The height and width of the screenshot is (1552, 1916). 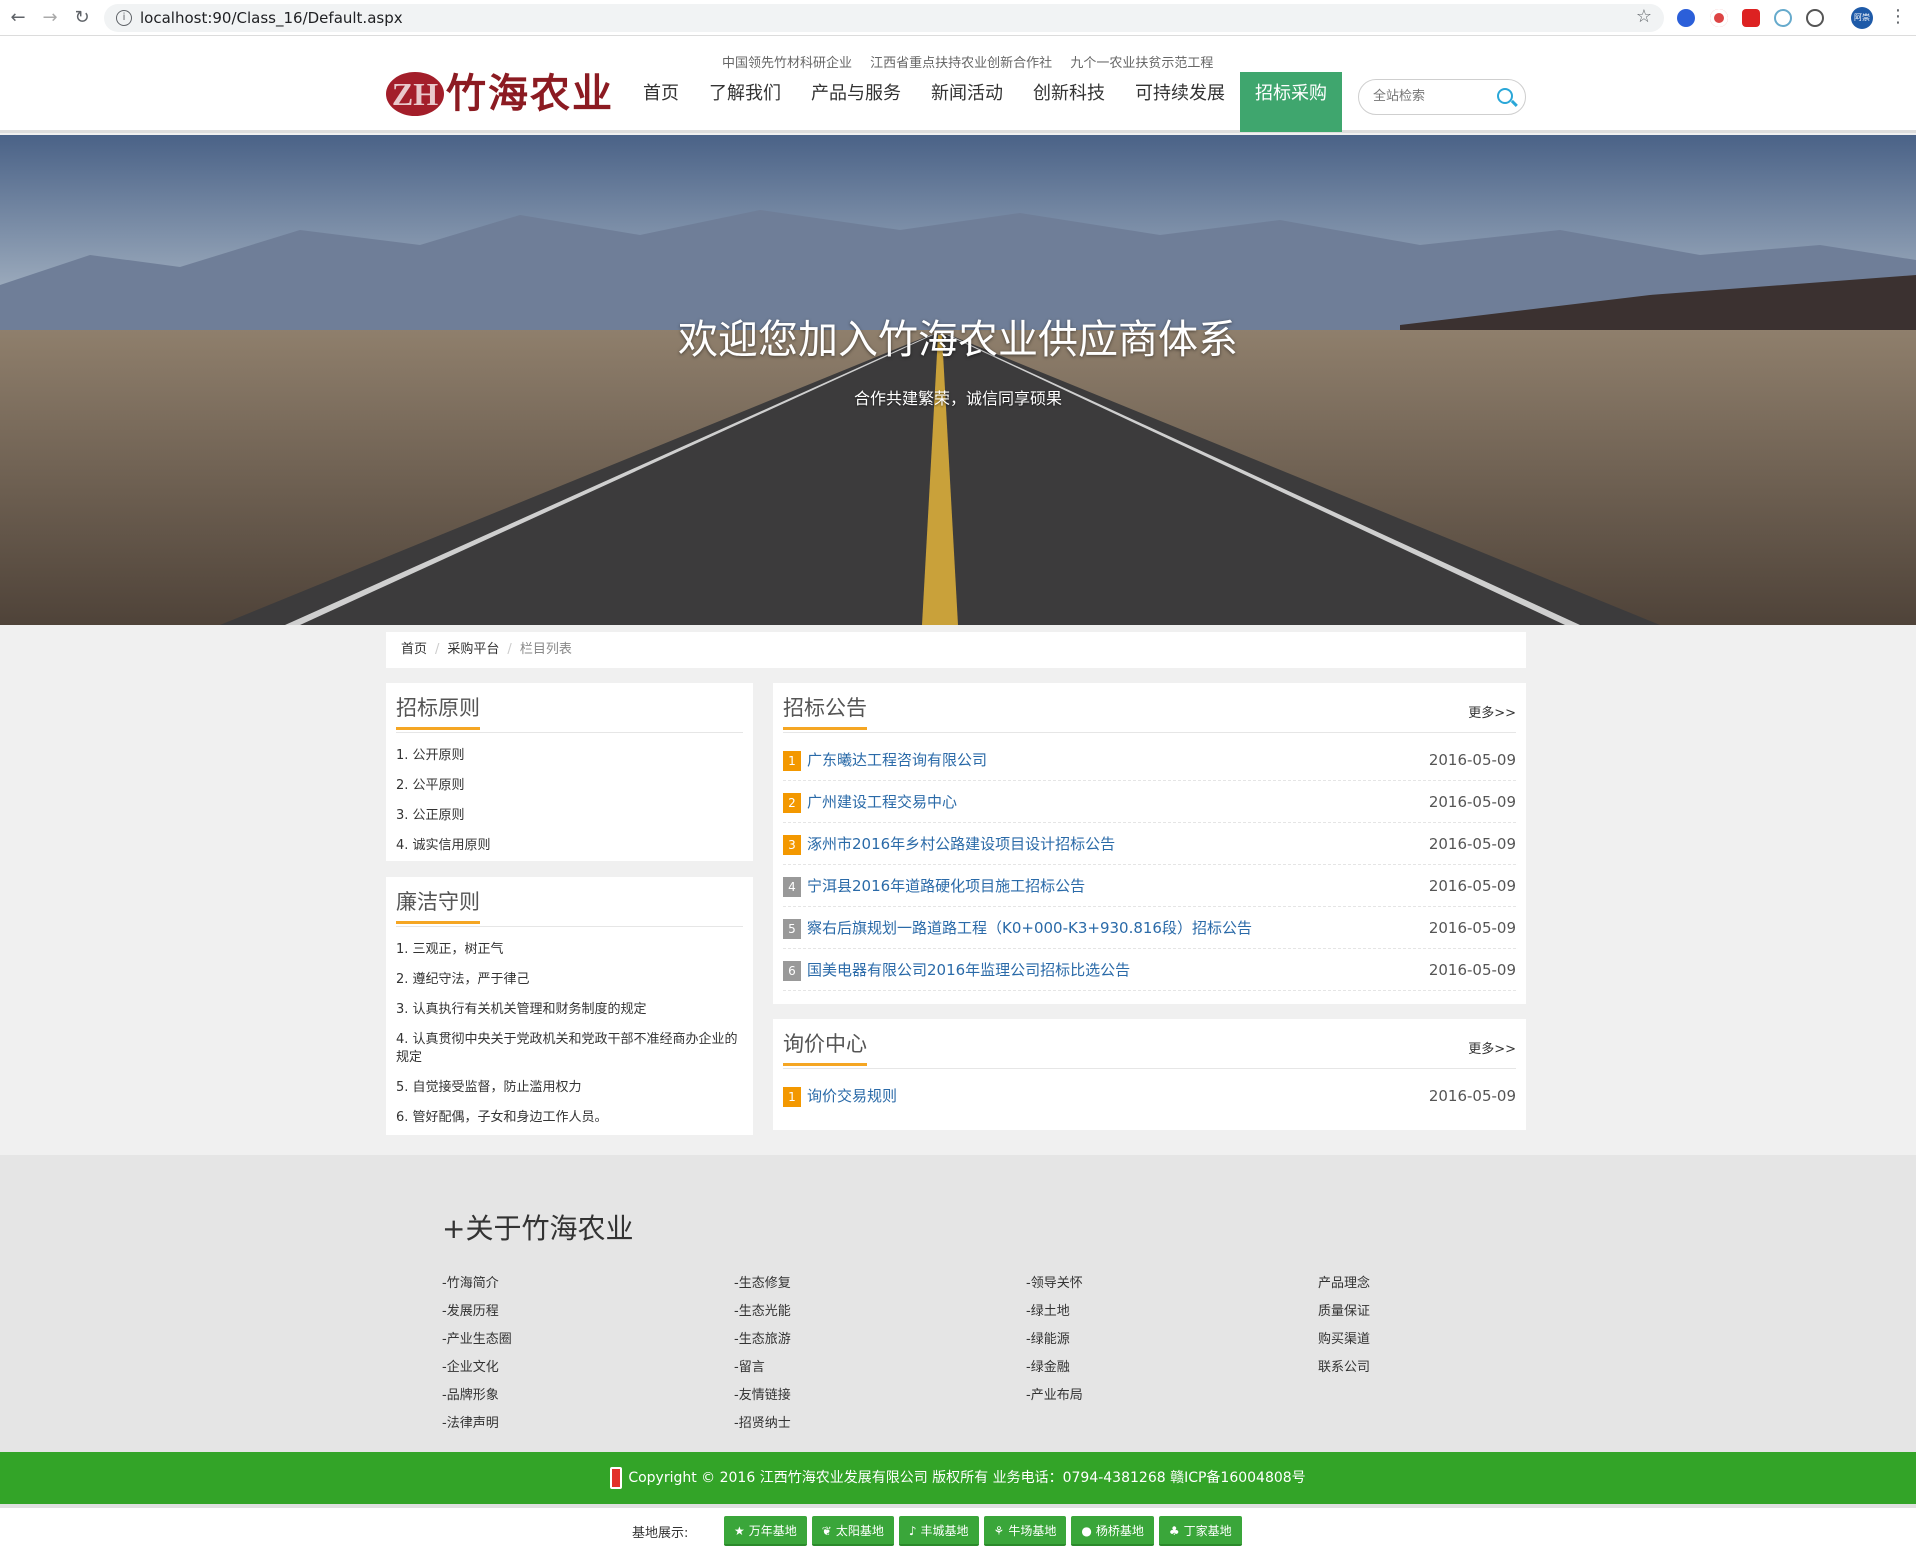 What do you see at coordinates (1344, 1345) in the screenshot?
I see `footer-link: 购买渠道` at bounding box center [1344, 1345].